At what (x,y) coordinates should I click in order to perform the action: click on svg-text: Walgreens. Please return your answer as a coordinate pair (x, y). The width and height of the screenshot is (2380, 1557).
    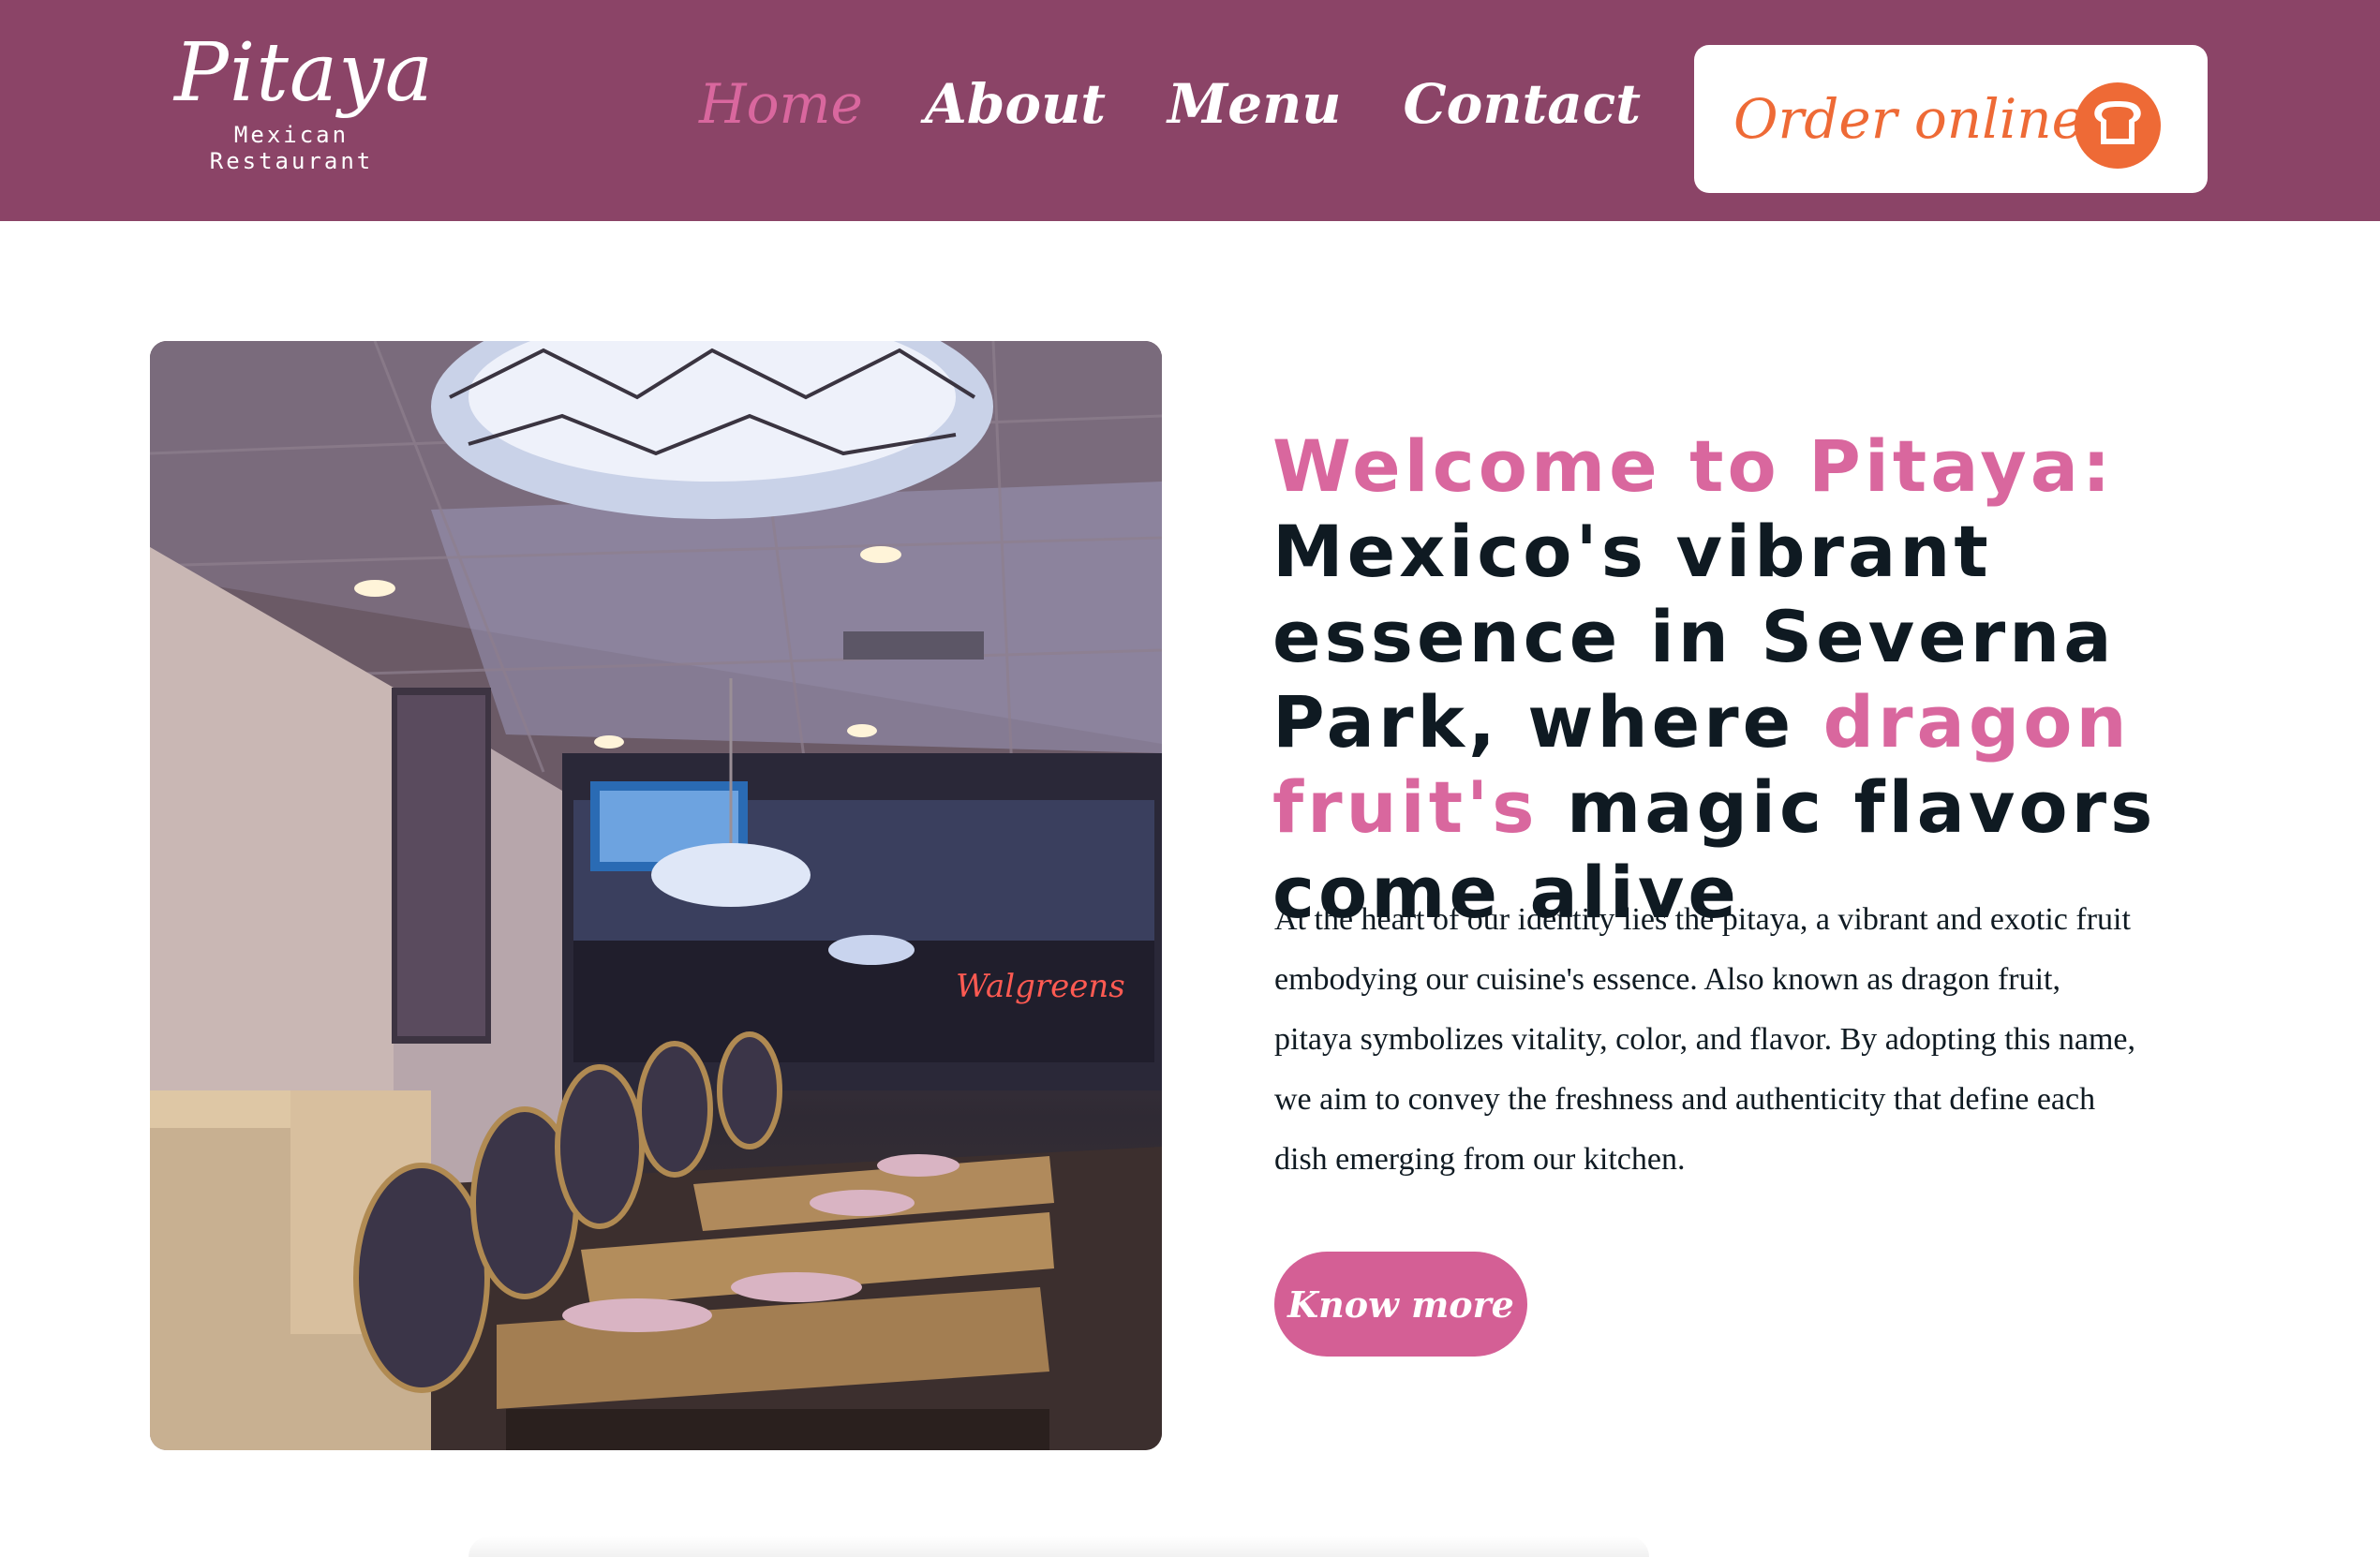
    Looking at the image, I should click on (1040, 986).